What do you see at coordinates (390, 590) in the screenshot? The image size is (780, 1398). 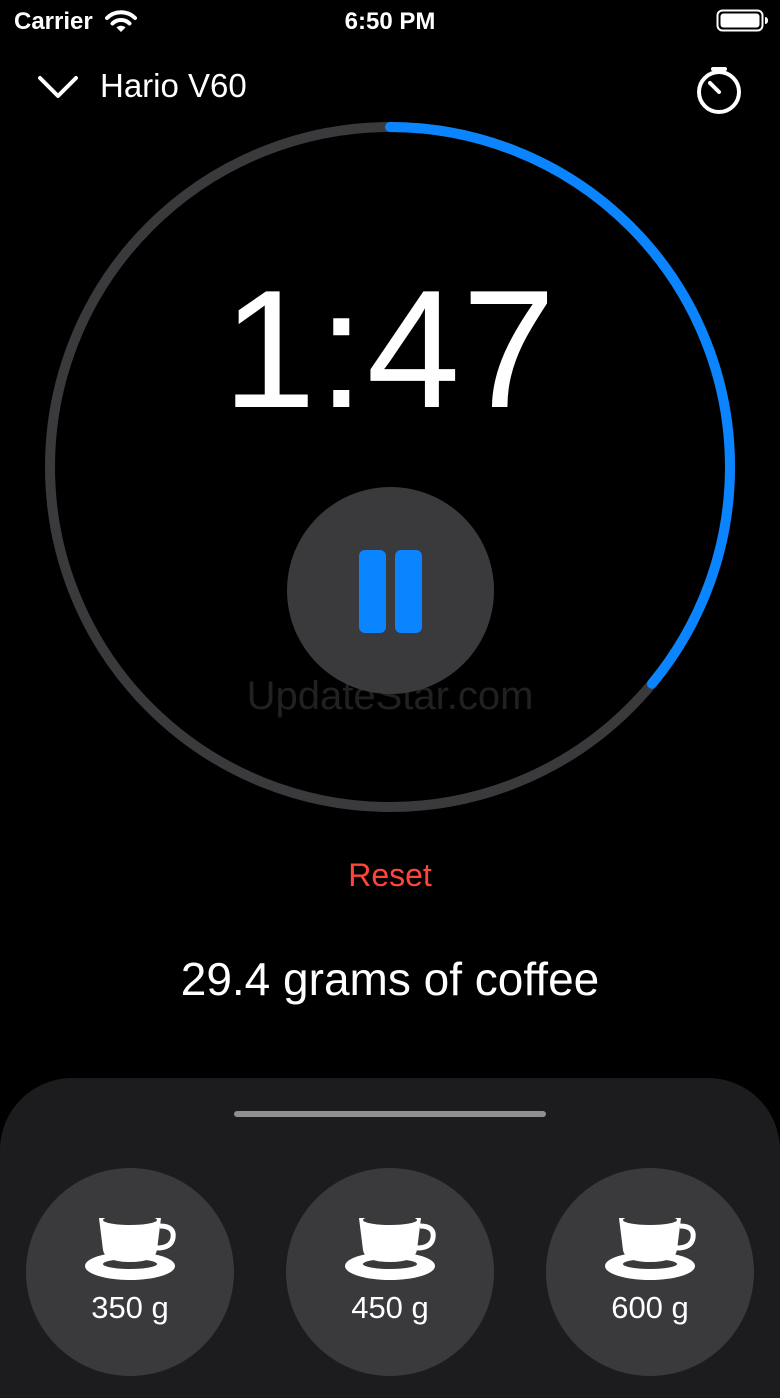 I see `pause-button` at bounding box center [390, 590].